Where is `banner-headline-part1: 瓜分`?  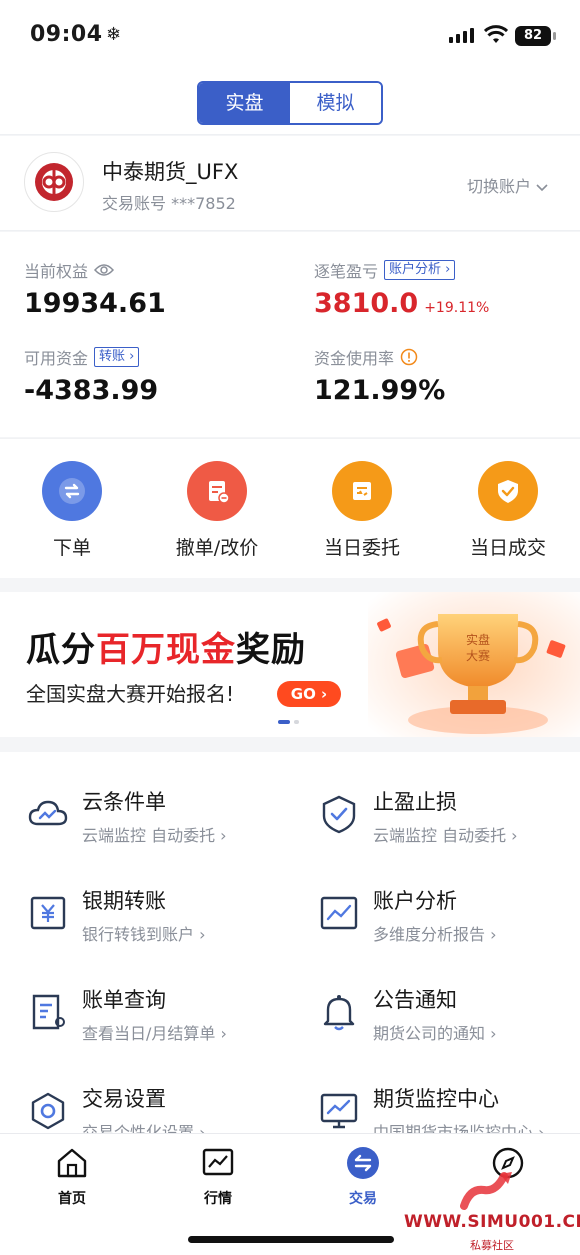 banner-headline-part1: 瓜分 is located at coordinates (61, 650).